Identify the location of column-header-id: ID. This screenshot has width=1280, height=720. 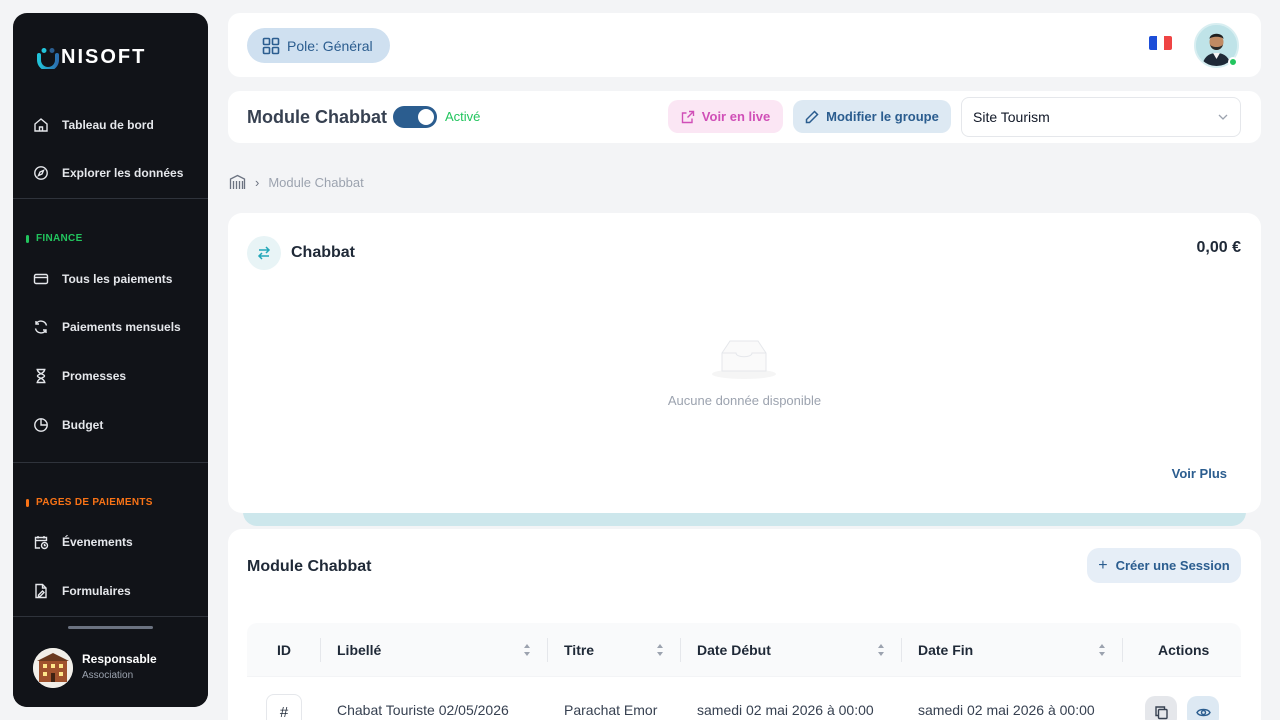
(297, 649).